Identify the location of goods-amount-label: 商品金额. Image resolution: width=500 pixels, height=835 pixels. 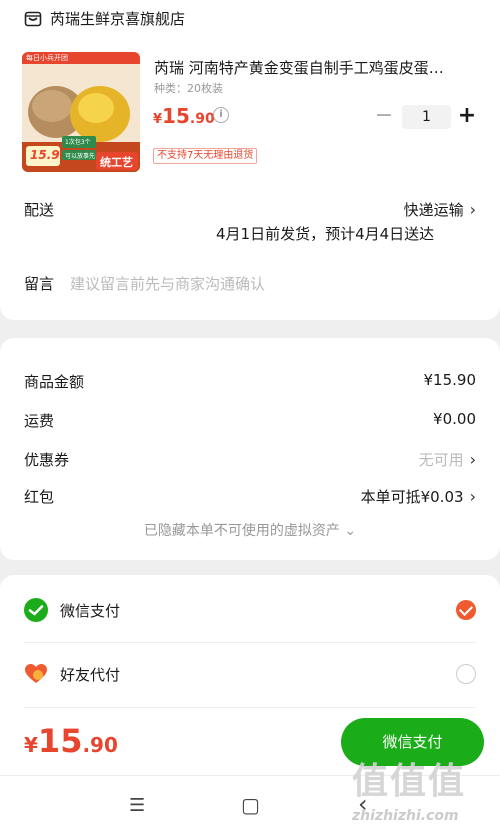
(54, 382).